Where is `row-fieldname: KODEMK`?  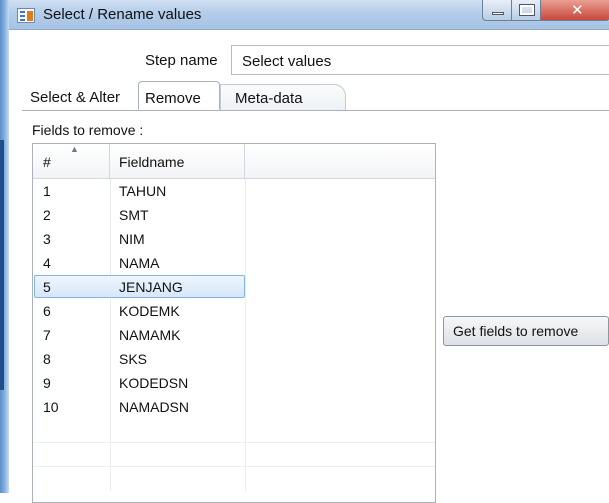 row-fieldname: KODEMK is located at coordinates (149, 311).